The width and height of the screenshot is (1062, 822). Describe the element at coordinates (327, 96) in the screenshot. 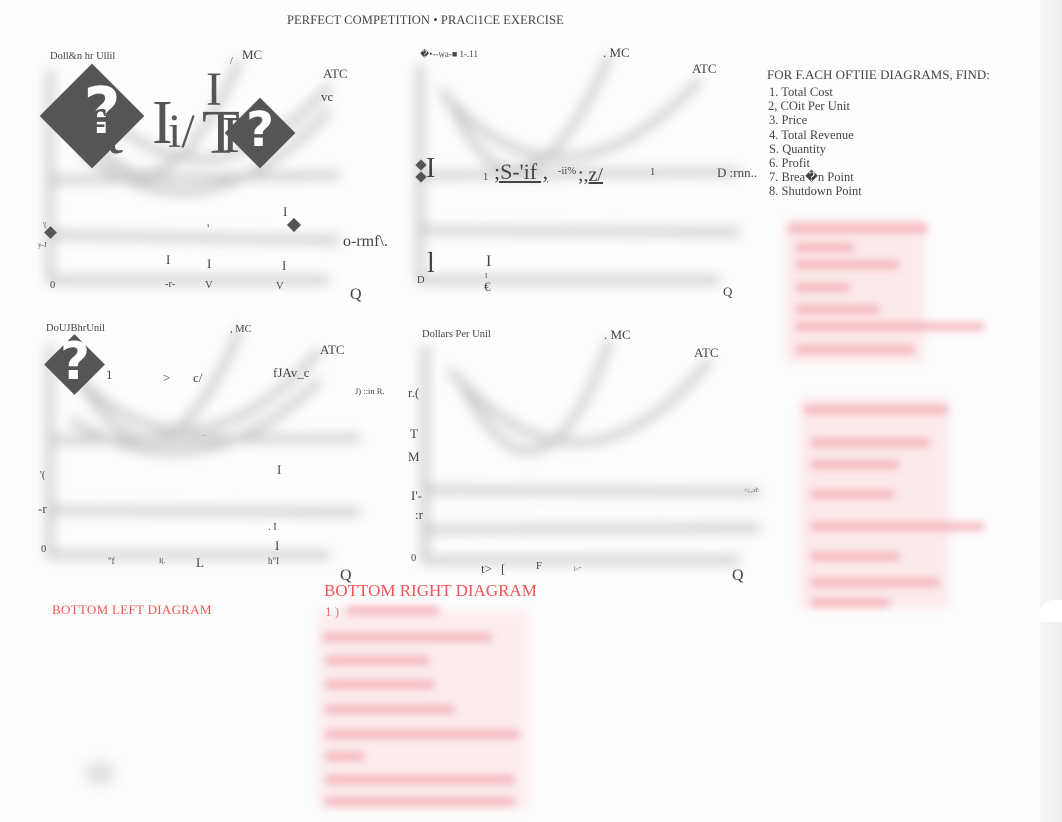

I see `tl-avc-label: vc` at that location.